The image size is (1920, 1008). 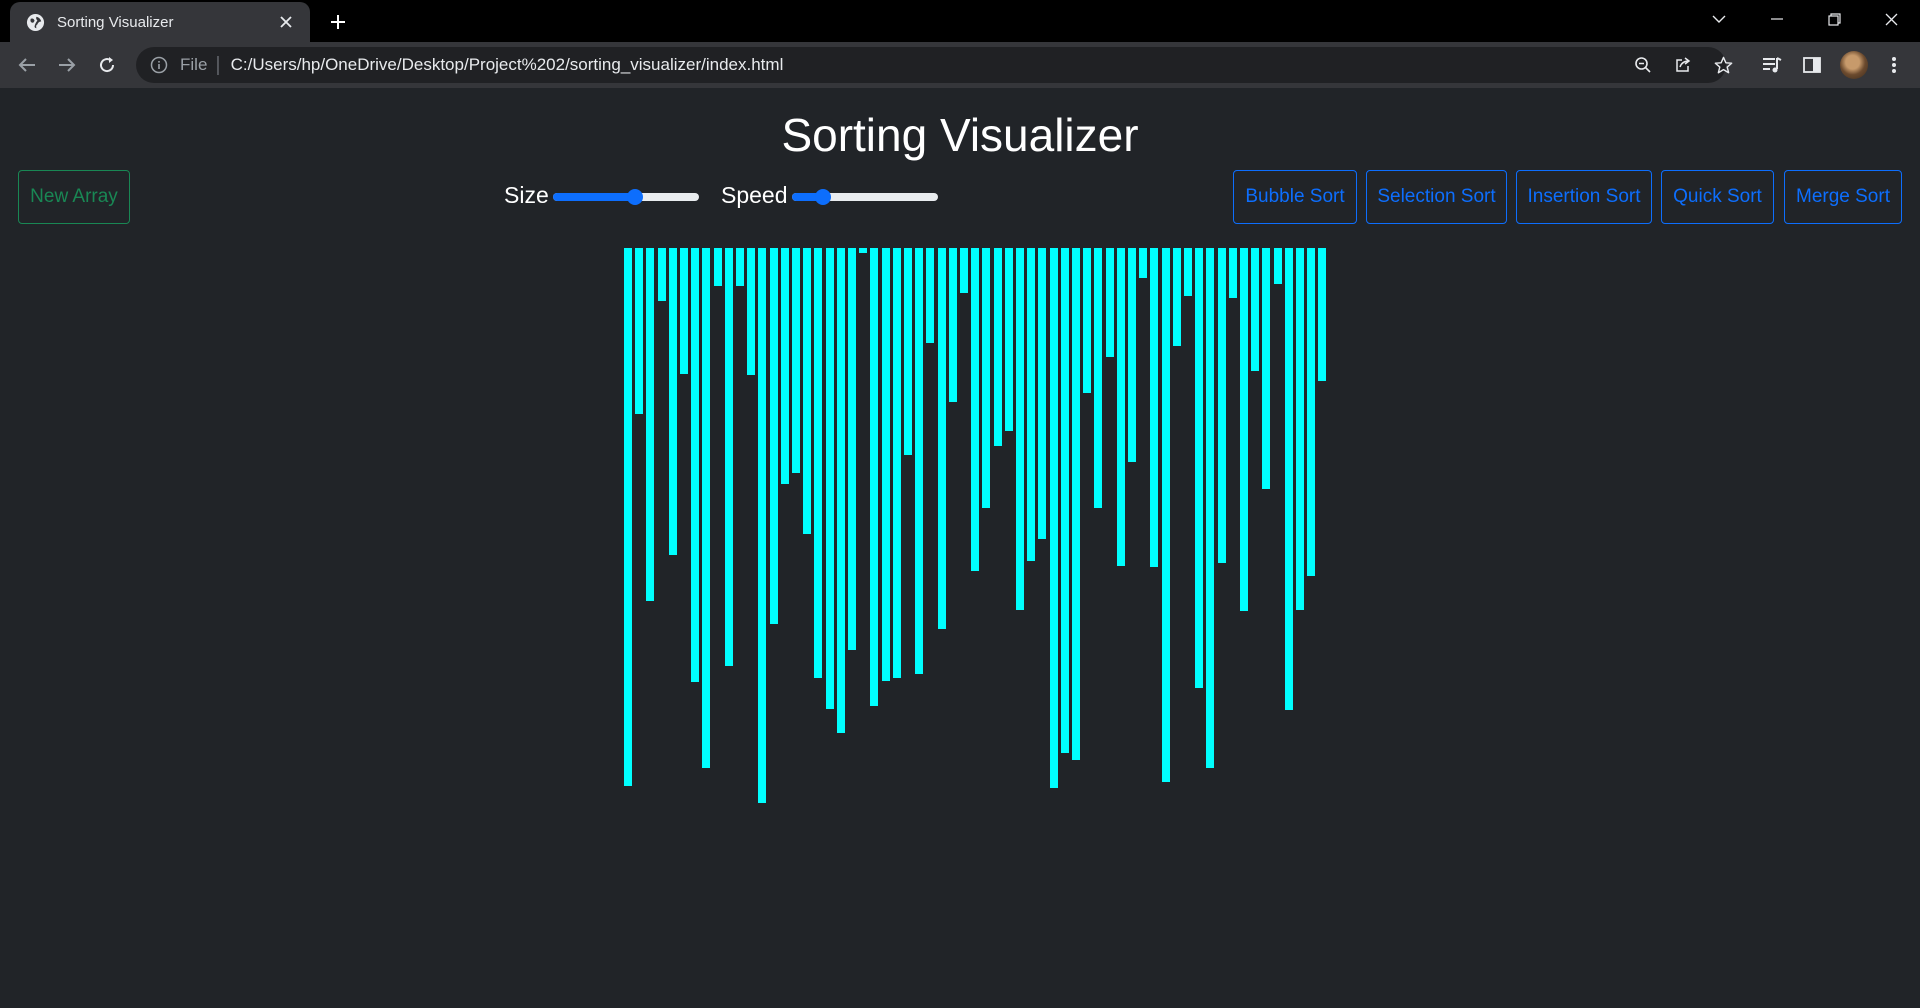 I want to click on reload-icon, so click(x=107, y=65).